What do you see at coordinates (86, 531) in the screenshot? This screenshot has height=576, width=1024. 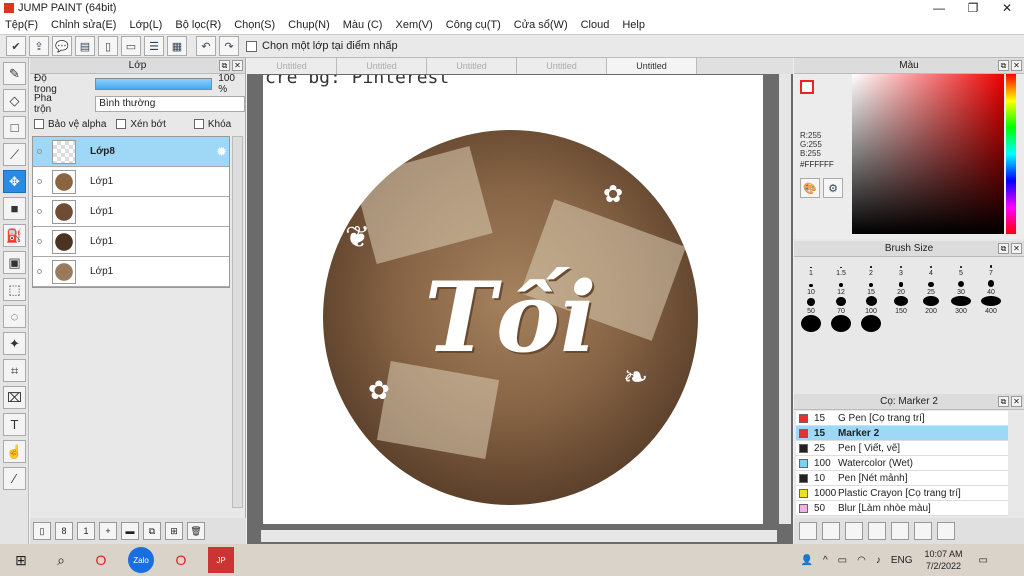 I see `new-layer-1bit-icon: 1` at bounding box center [86, 531].